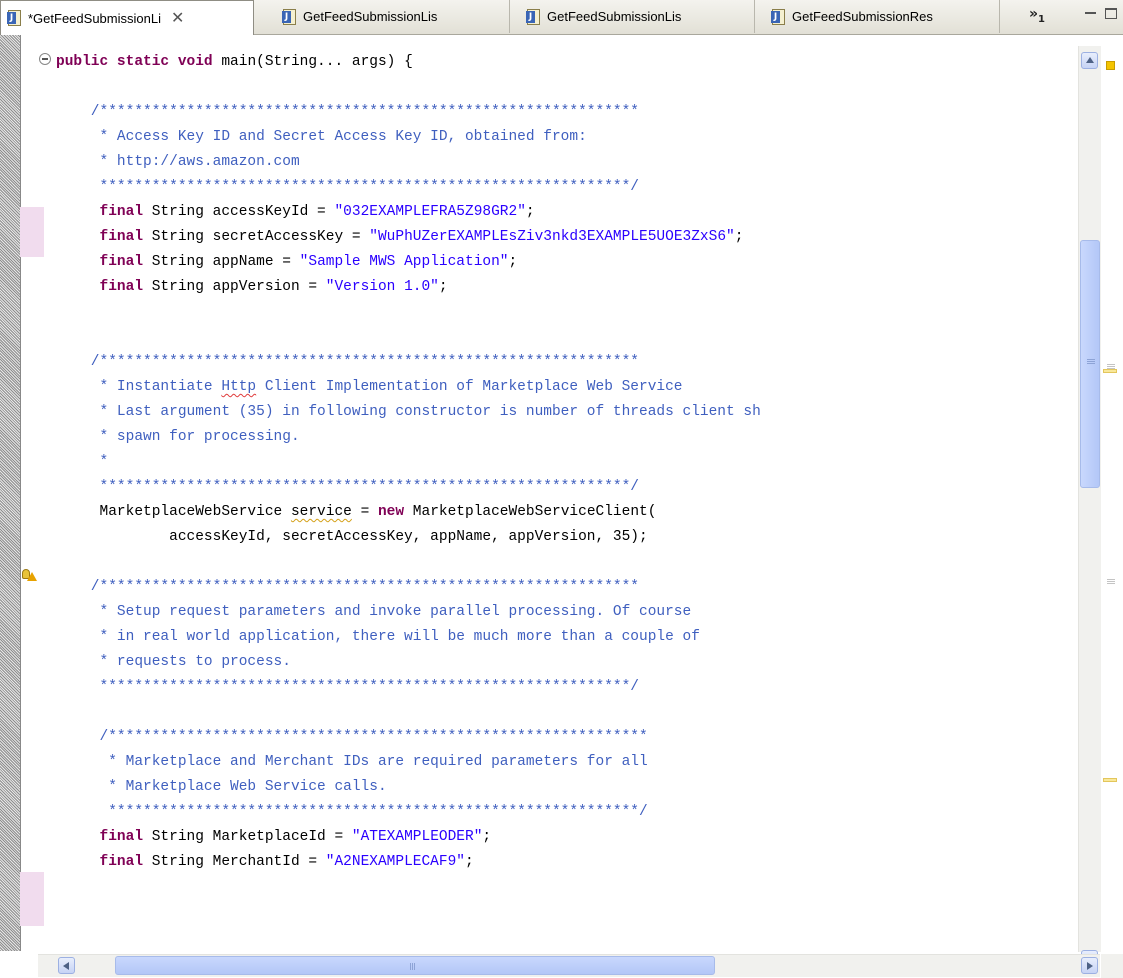 This screenshot has height=978, width=1123. I want to click on close-tab-icon: ✕, so click(177, 18).